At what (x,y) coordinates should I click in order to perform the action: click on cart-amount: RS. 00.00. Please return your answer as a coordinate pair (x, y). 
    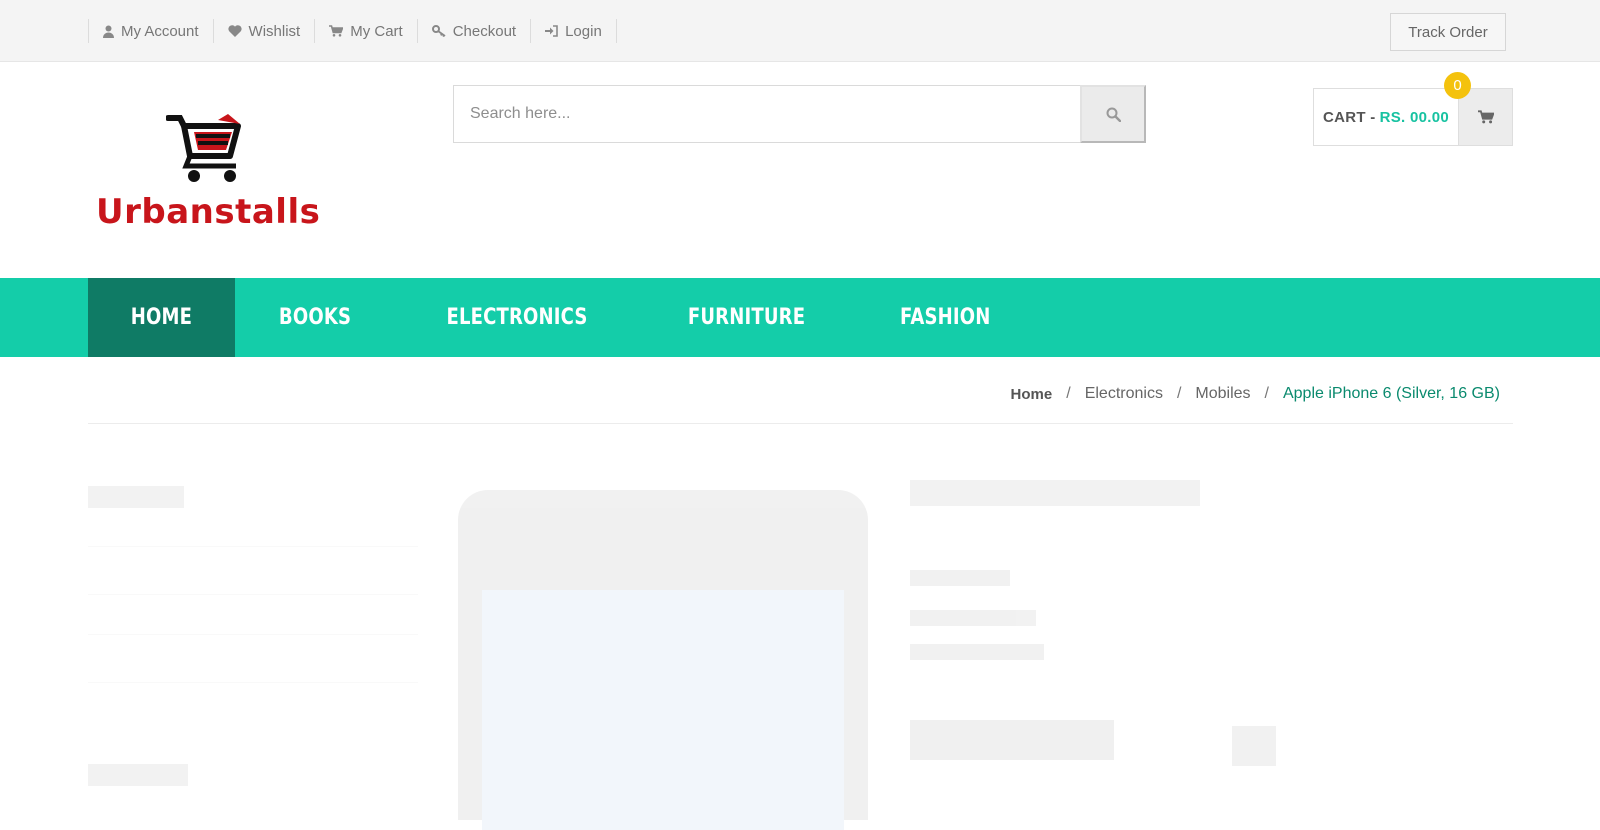
    Looking at the image, I should click on (1414, 117).